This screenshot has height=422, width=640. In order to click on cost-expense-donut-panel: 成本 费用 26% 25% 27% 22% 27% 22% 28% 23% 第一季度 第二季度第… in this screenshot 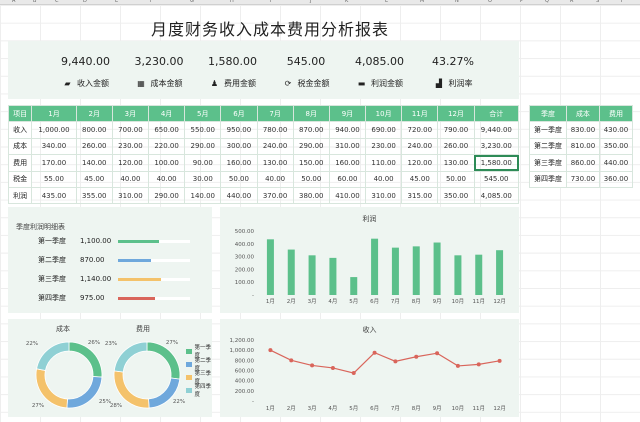, I will do `click(110, 368)`.